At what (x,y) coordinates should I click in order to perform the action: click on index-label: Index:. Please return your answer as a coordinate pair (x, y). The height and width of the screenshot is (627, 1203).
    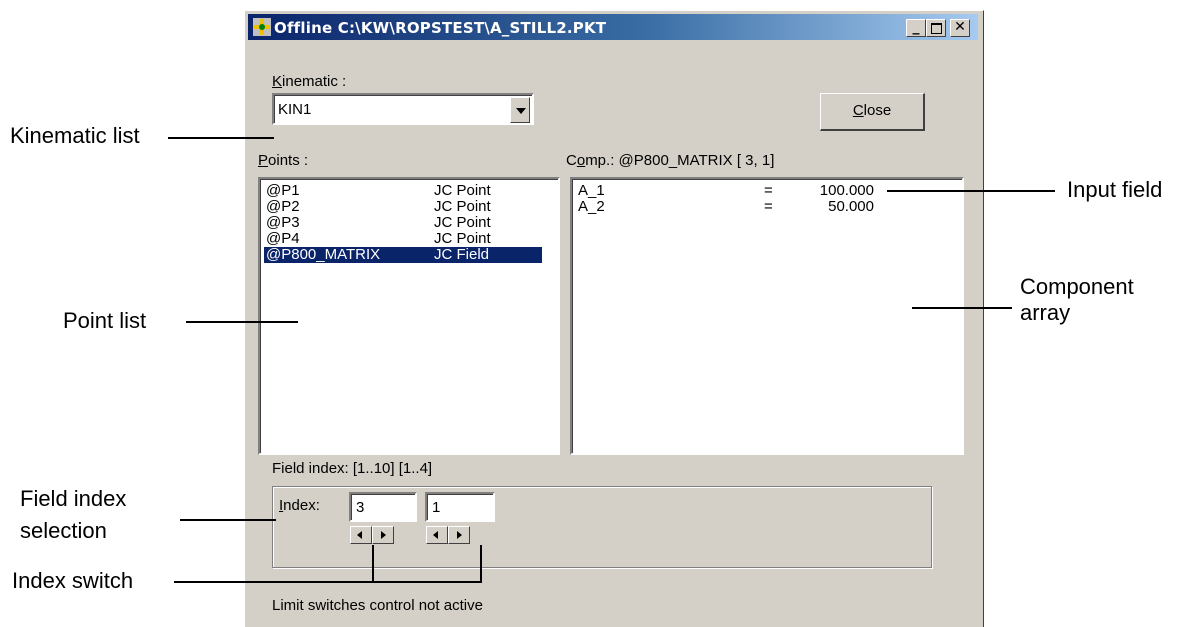
    Looking at the image, I should click on (299, 505).